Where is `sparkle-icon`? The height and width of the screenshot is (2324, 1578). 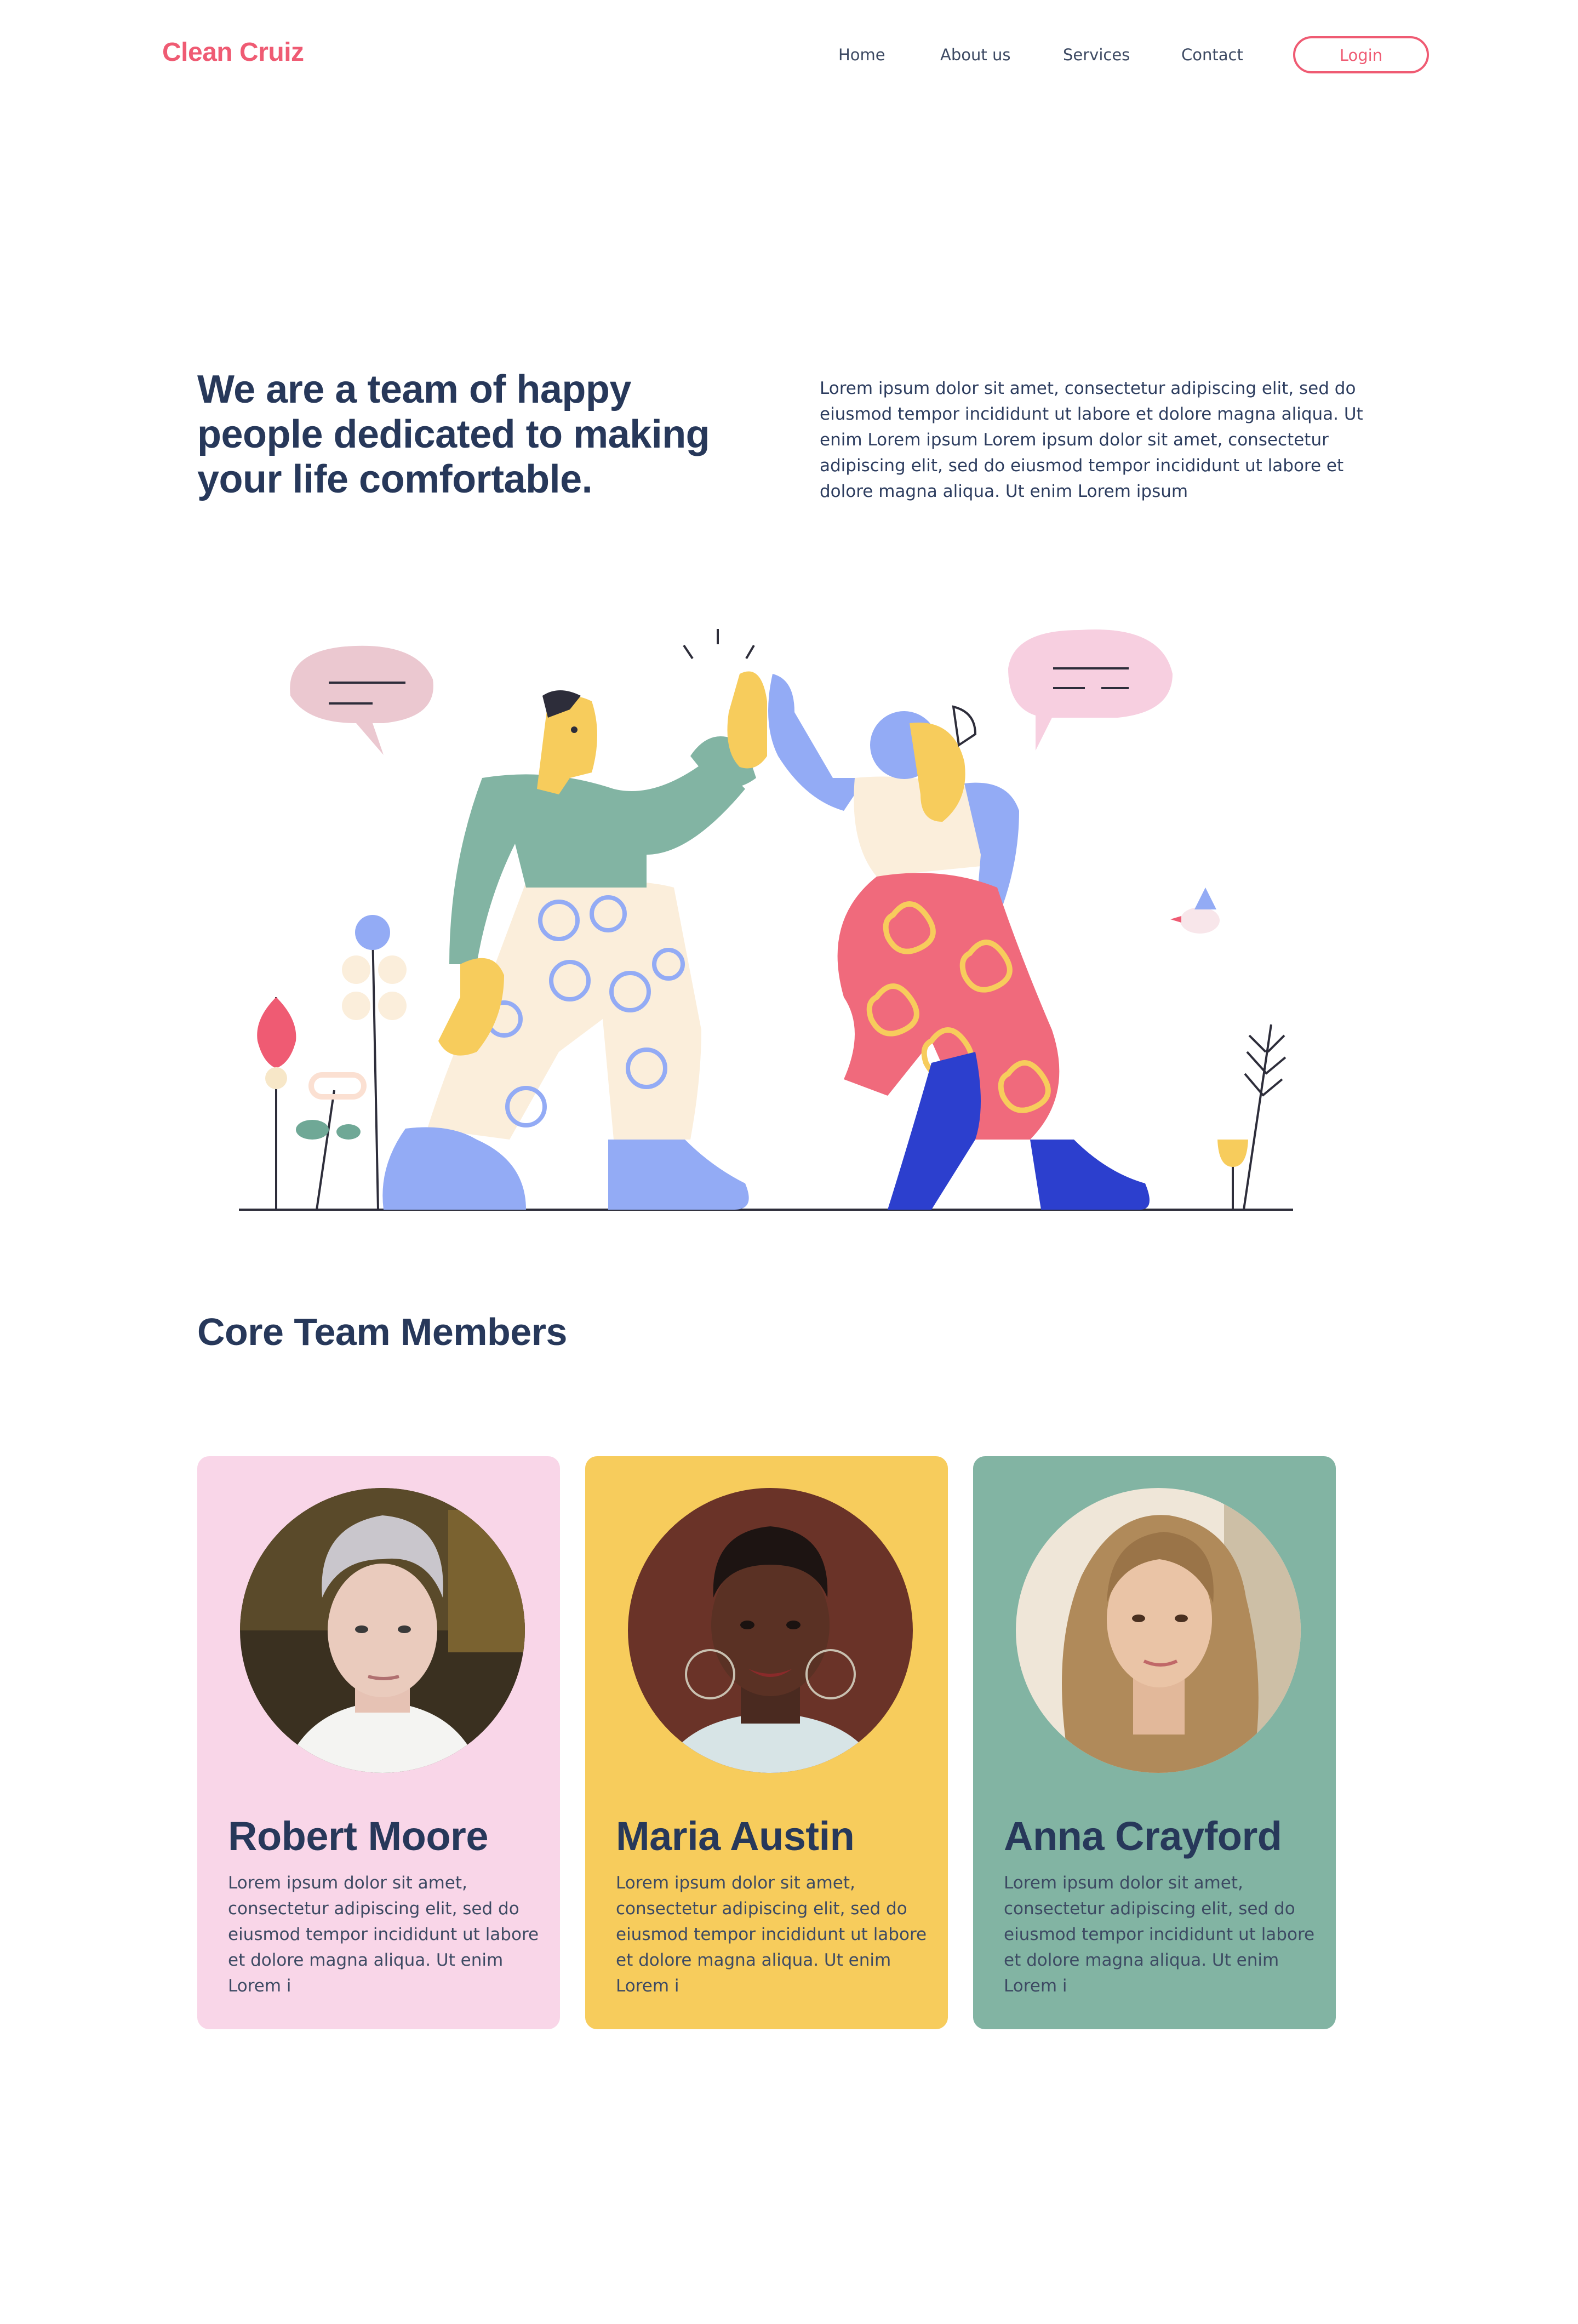 sparkle-icon is located at coordinates (719, 644).